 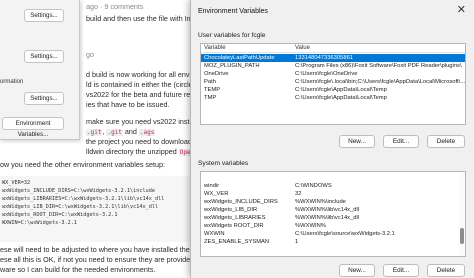 I want to click on var-name: wxWidgets_LIB_DIR, so click(x=231, y=210).